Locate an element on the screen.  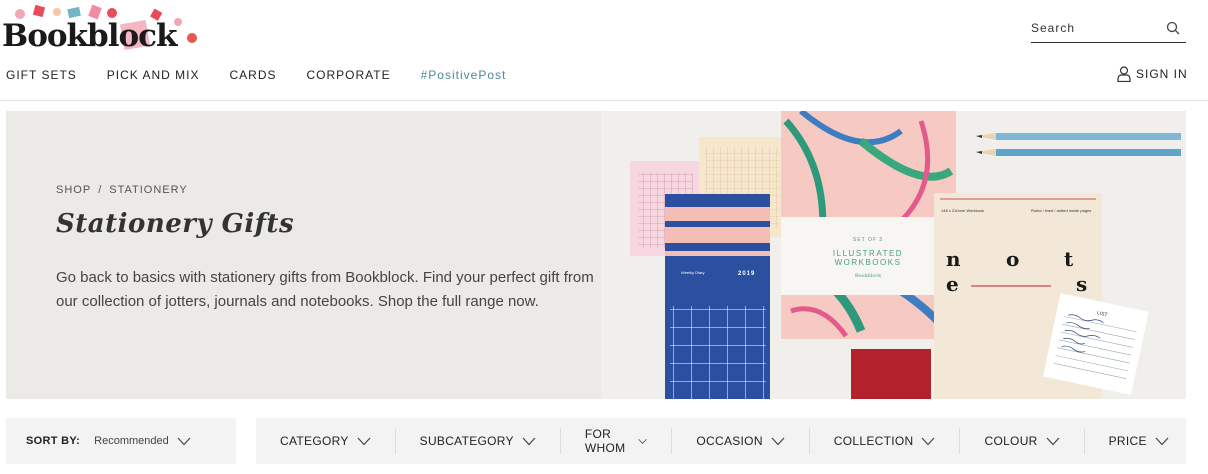
bookblock-logo: Bookblock is located at coordinates (102, 30).